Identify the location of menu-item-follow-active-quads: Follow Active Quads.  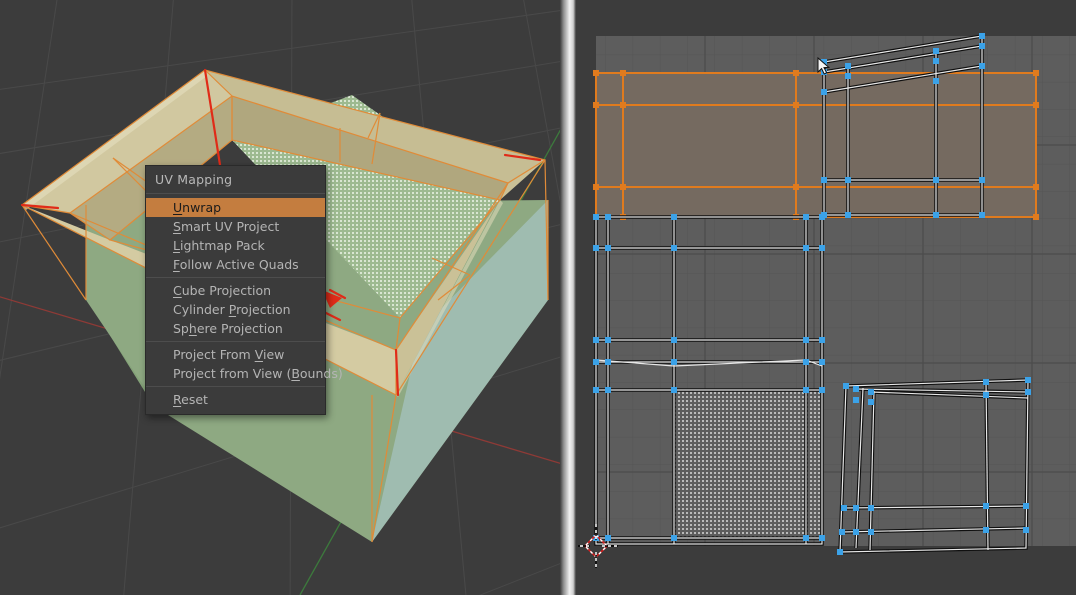
(235, 264).